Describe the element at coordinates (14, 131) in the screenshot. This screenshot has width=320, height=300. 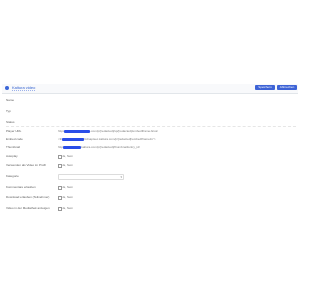
I see `field-label-player-url: Player URL` at that location.